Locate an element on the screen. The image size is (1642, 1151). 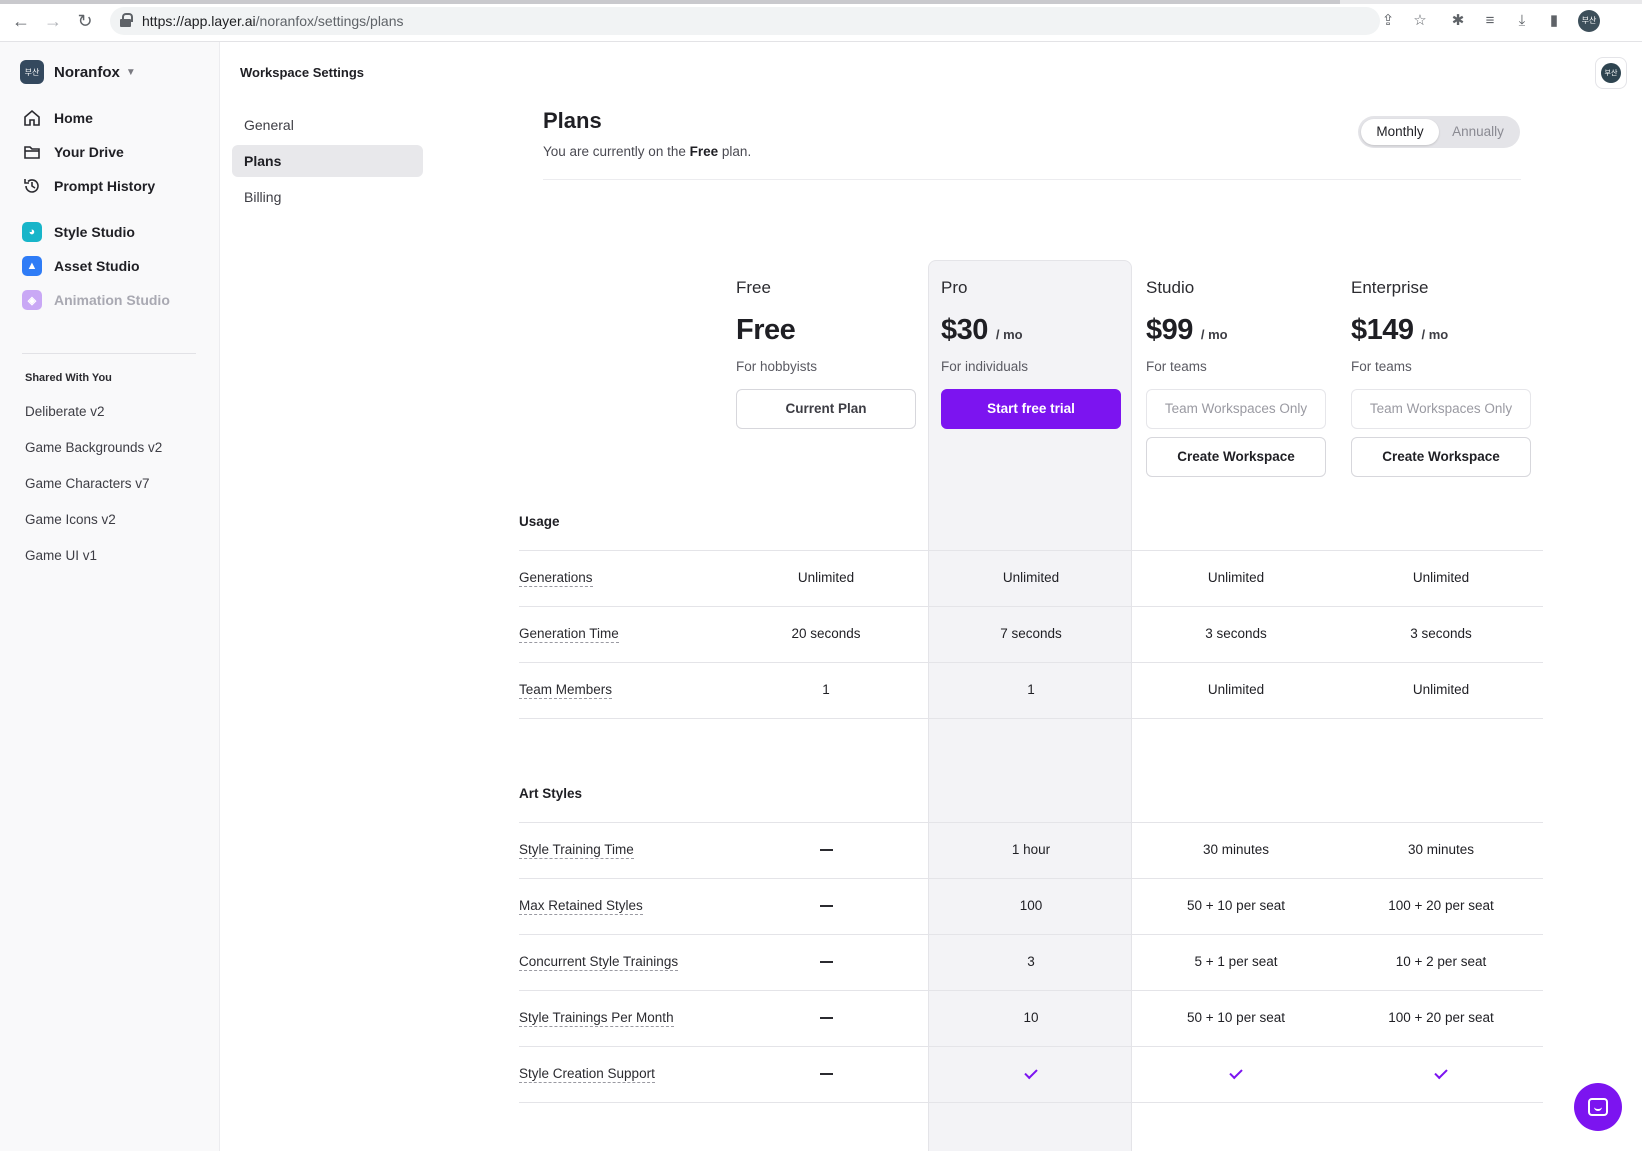
start-free-trial-button: Start free trial is located at coordinates (1031, 409).